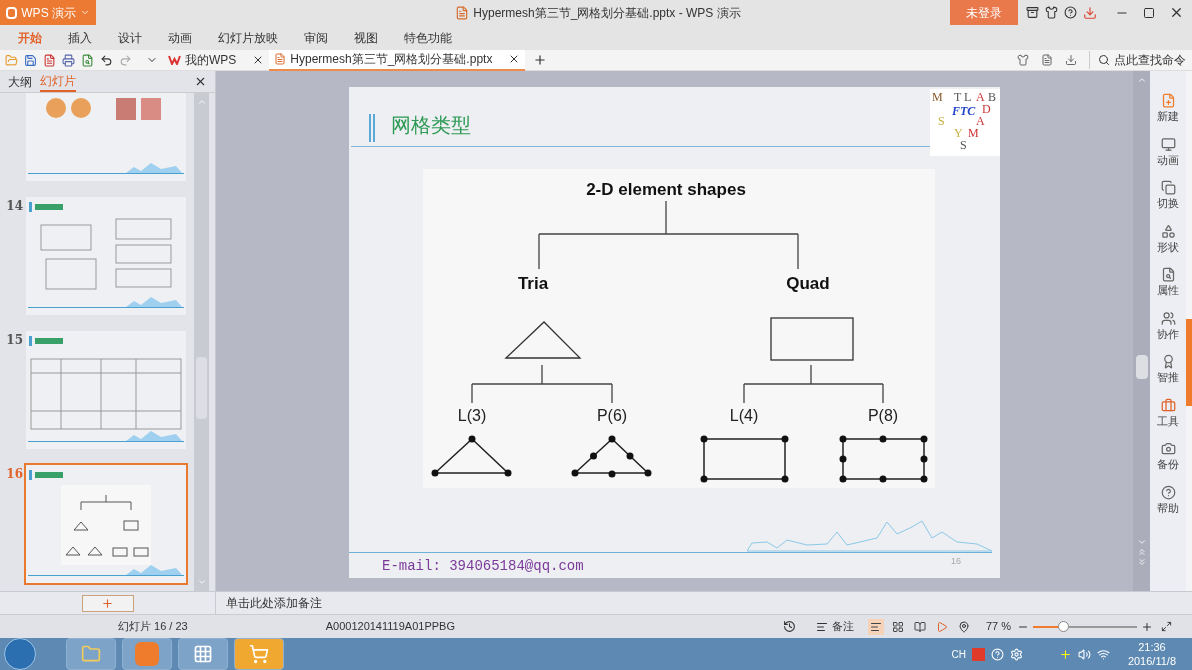 The image size is (1192, 670). What do you see at coordinates (956, 561) in the screenshot?
I see `page-number: 16` at bounding box center [956, 561].